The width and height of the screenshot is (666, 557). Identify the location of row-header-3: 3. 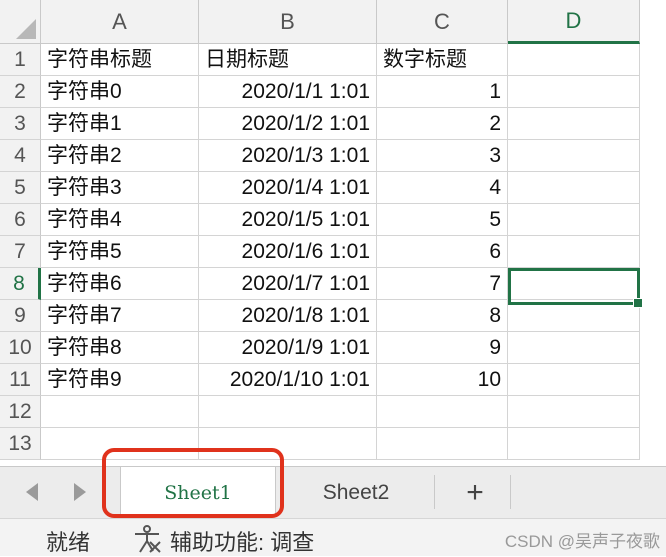
(20, 124).